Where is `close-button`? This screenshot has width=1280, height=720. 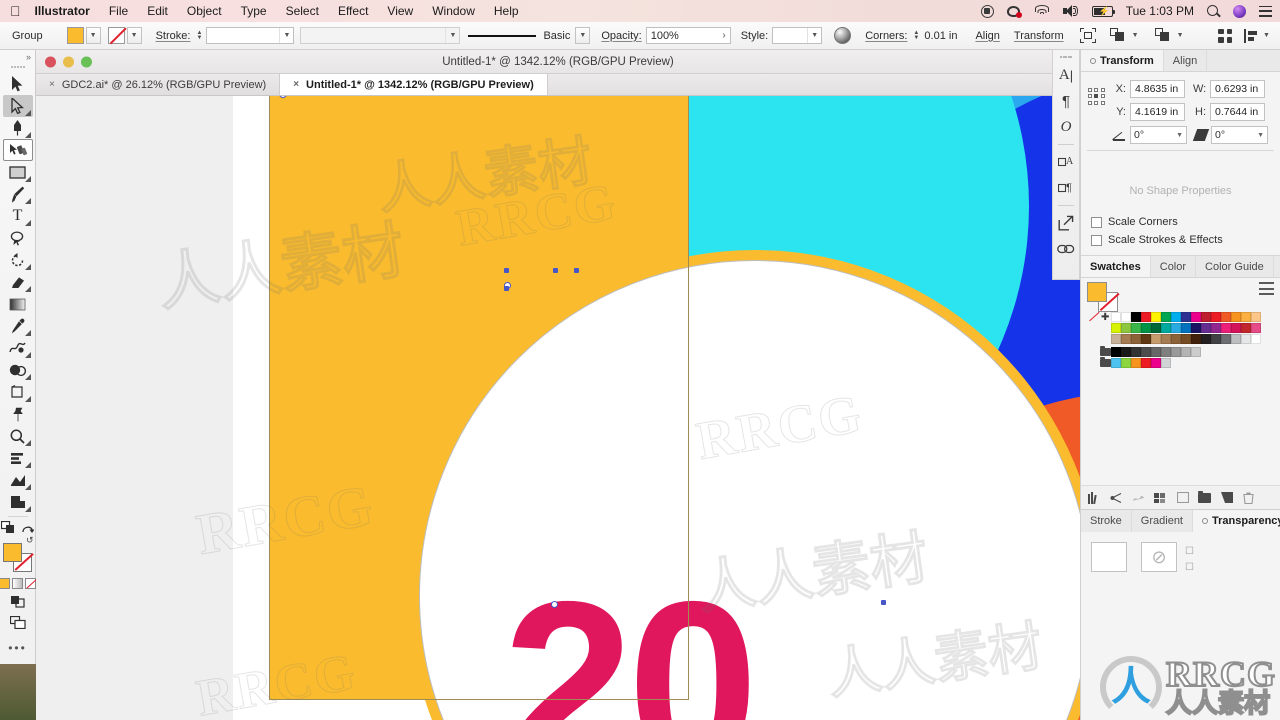 close-button is located at coordinates (50, 61).